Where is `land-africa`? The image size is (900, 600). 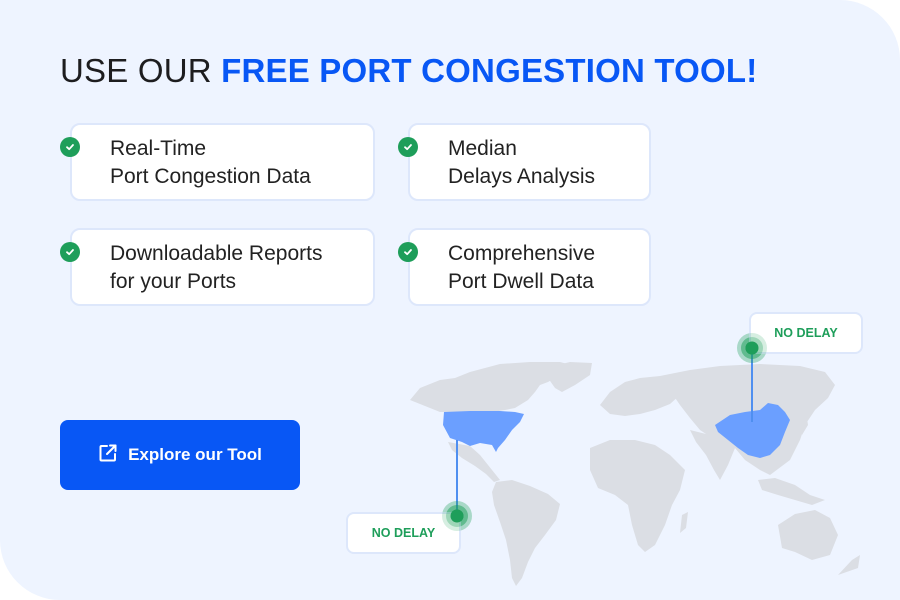 land-africa is located at coordinates (637, 496).